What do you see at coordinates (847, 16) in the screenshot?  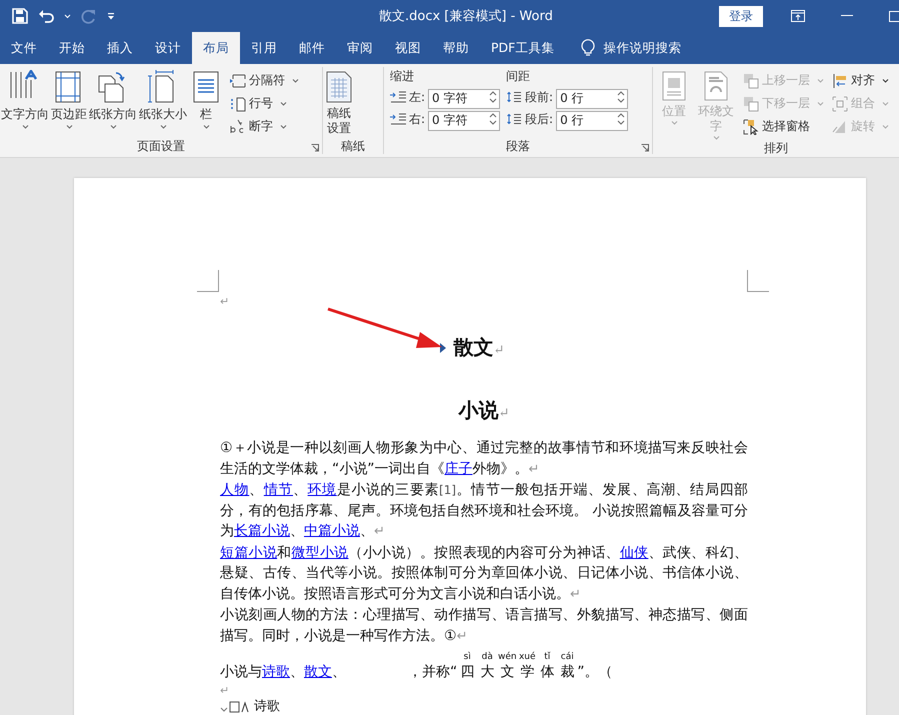 I see `minimize-icon` at bounding box center [847, 16].